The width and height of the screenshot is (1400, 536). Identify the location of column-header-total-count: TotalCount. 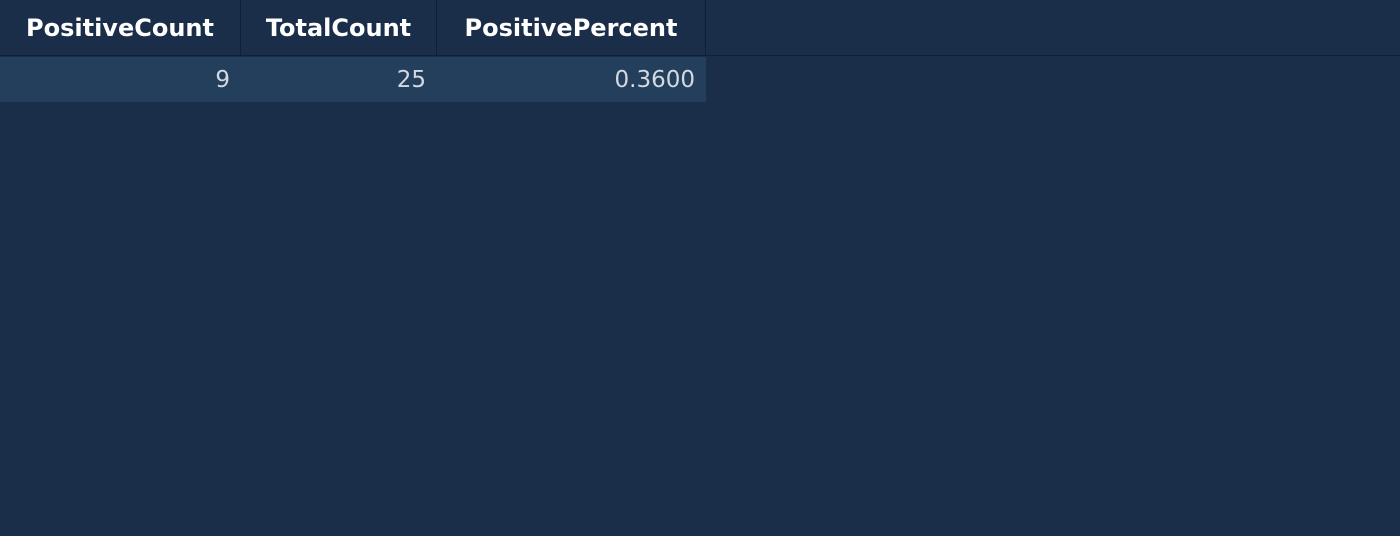
(339, 28).